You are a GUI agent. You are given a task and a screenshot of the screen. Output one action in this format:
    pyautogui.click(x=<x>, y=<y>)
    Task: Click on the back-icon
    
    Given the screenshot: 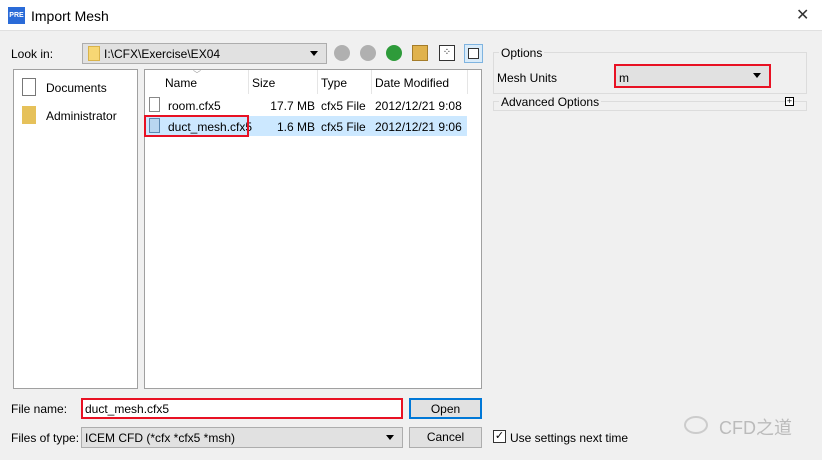 What is the action you would take?
    pyautogui.click(x=342, y=53)
    